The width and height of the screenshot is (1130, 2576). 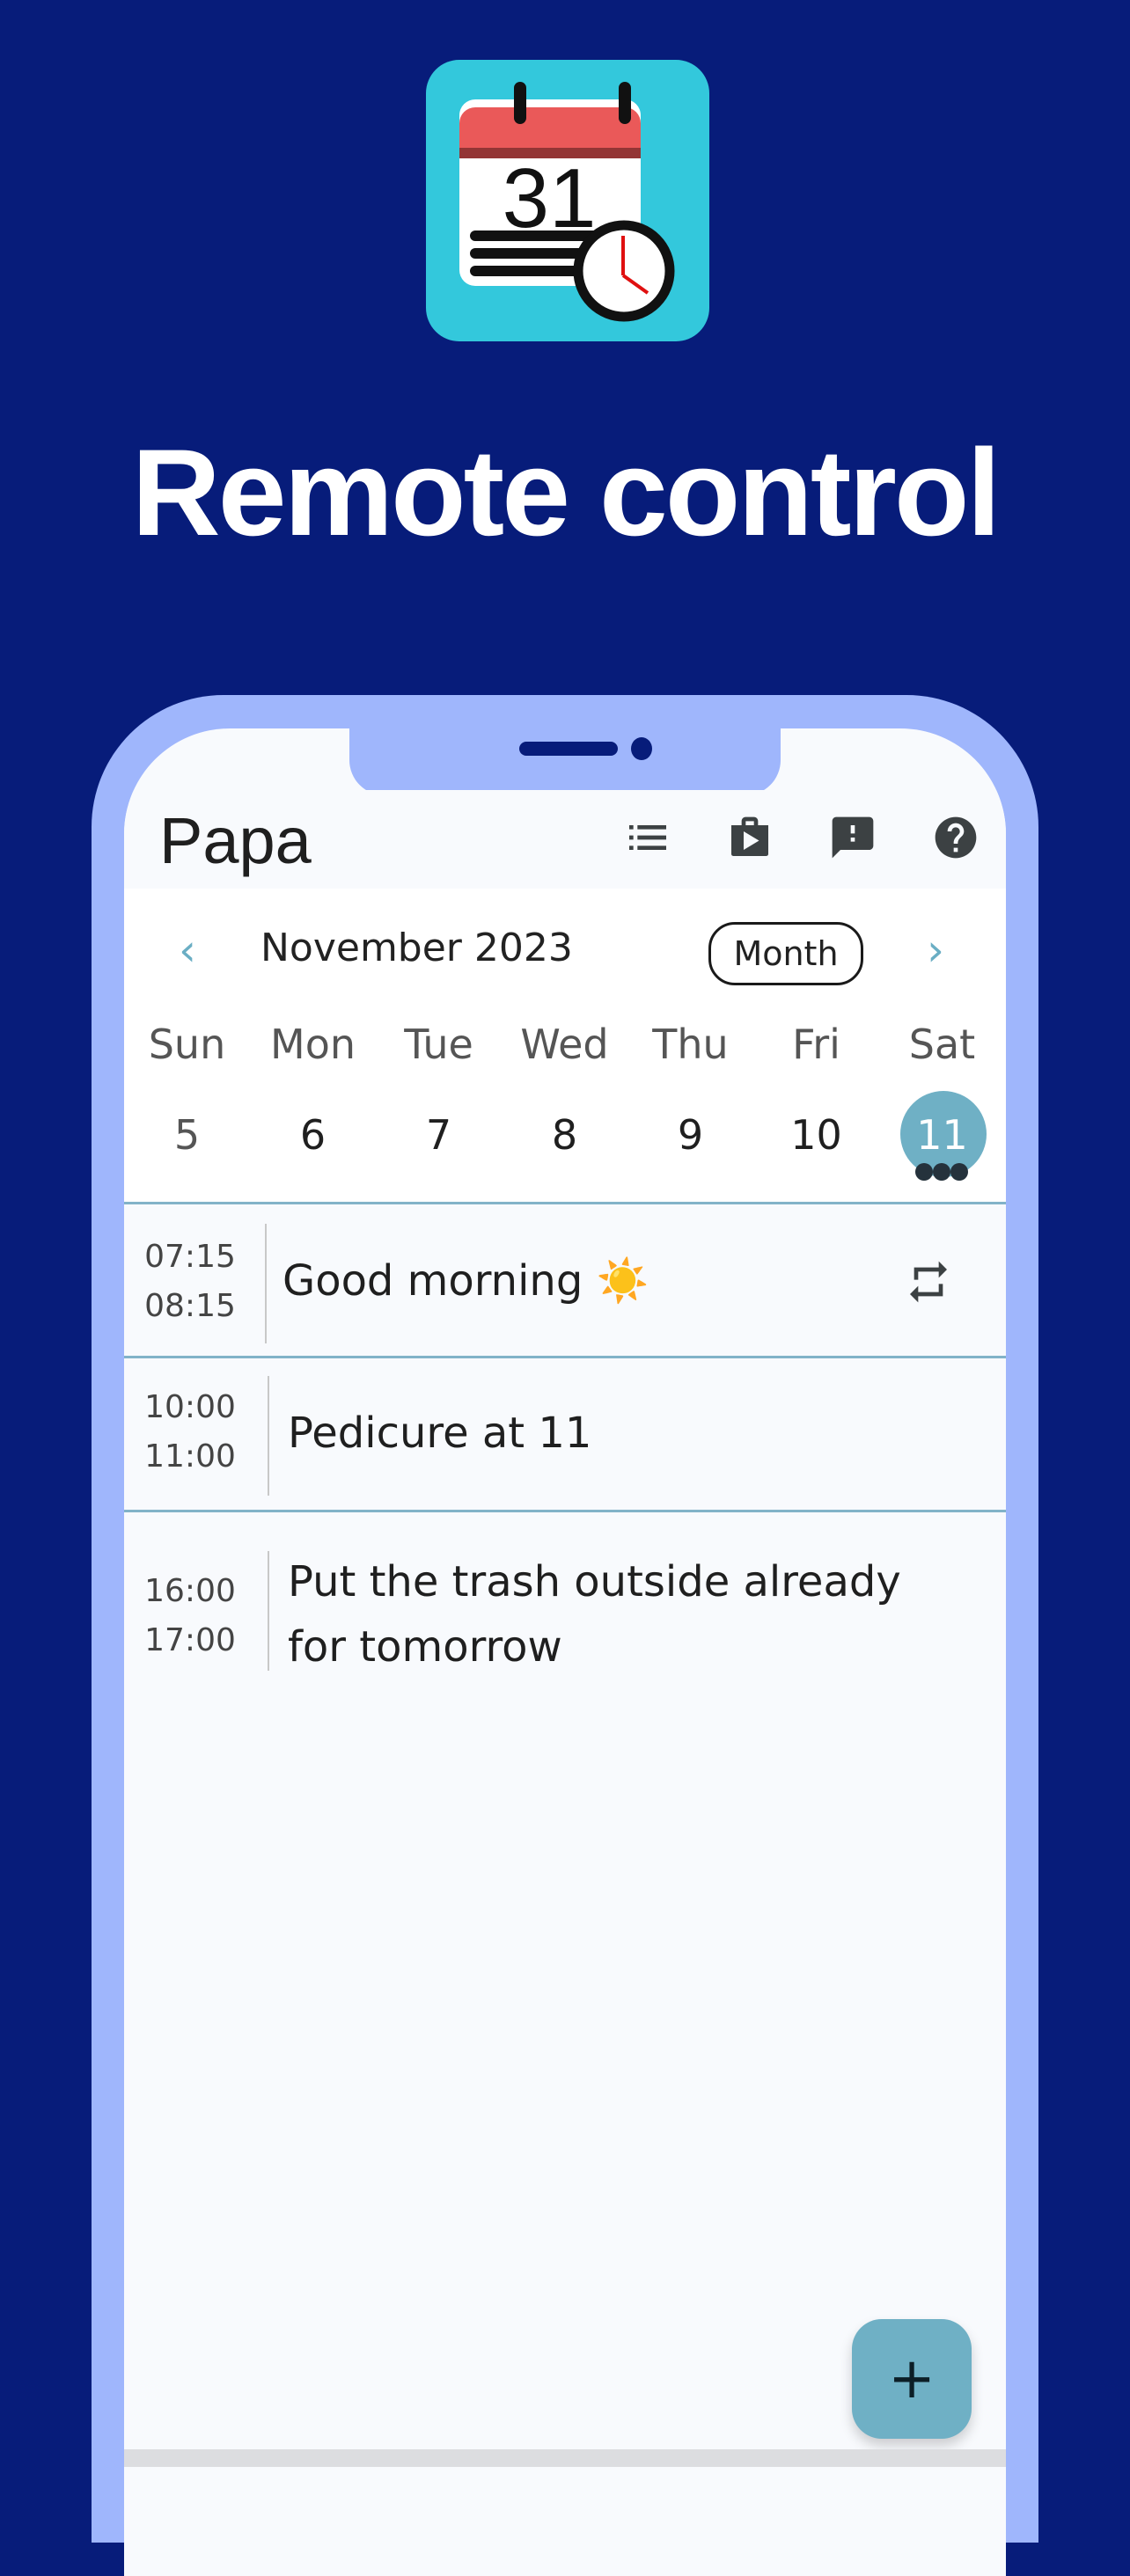 I want to click on weekday-label: Sun, so click(x=187, y=1044).